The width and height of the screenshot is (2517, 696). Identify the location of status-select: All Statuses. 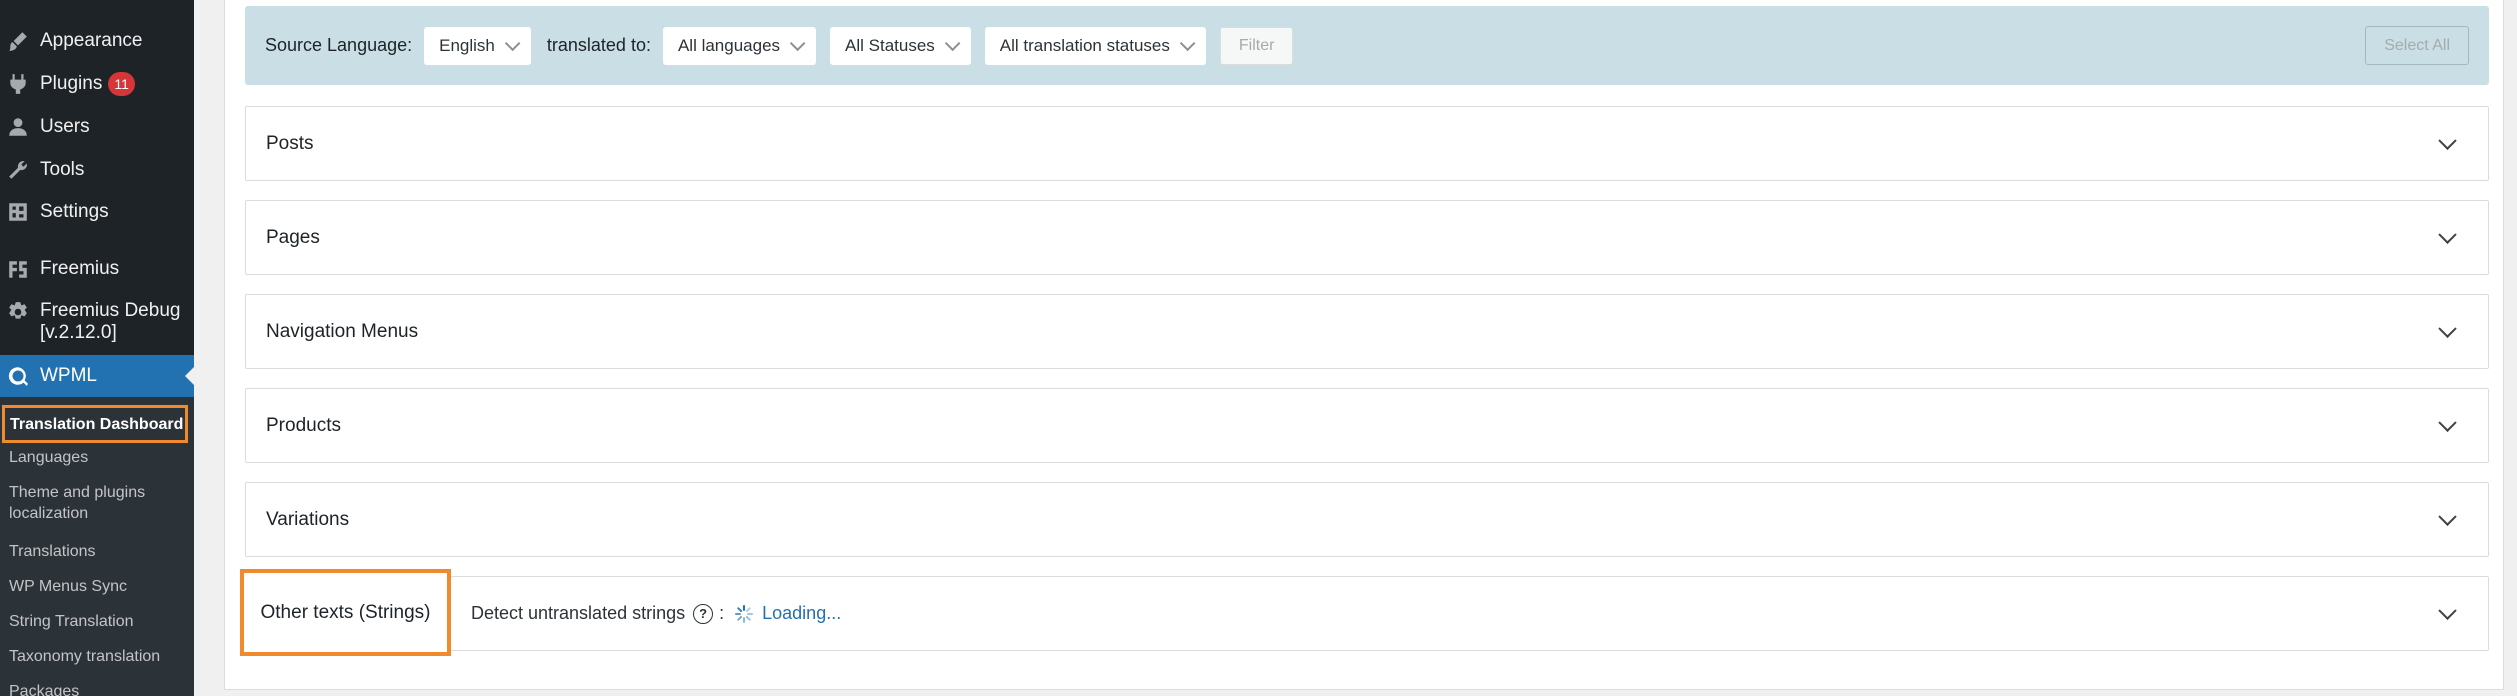
(900, 45).